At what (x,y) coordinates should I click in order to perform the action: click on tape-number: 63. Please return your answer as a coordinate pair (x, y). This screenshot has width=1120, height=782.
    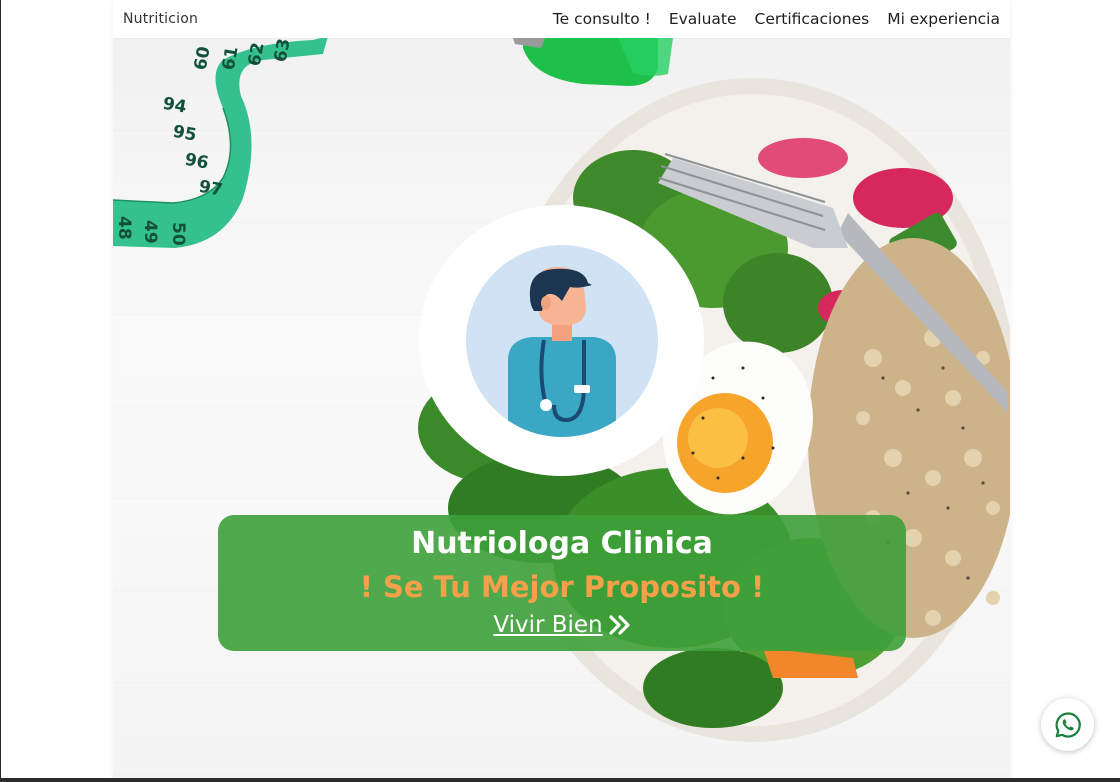
    Looking at the image, I should click on (283, 51).